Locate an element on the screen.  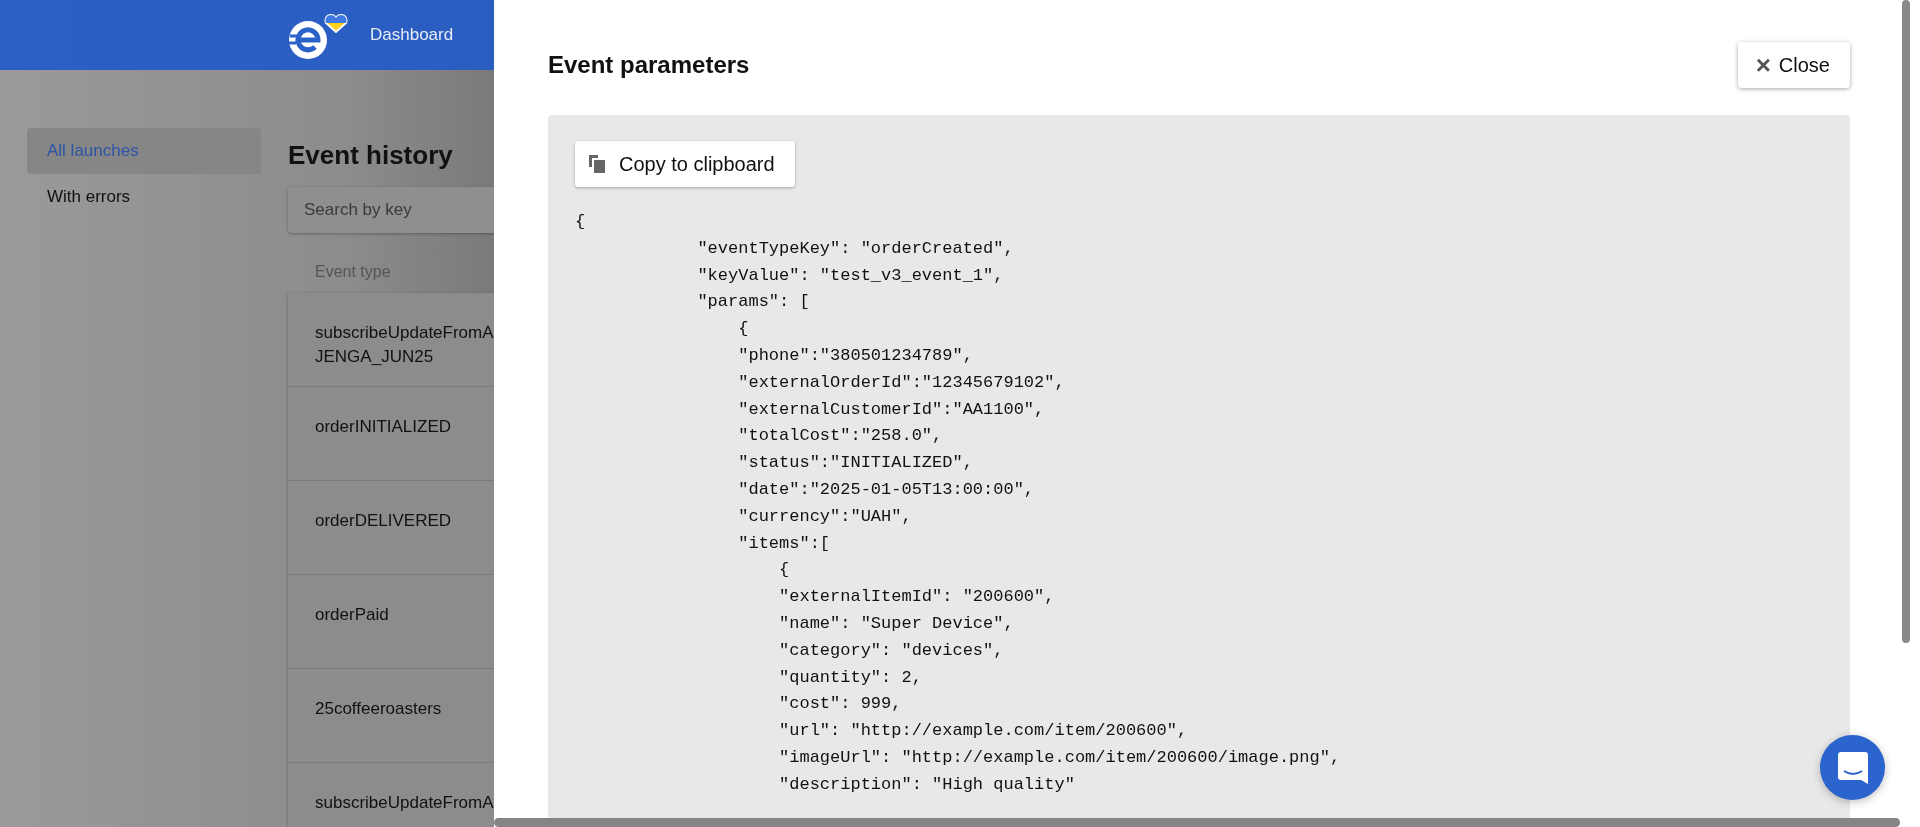
search-field: Search by key is located at coordinates (391, 210).